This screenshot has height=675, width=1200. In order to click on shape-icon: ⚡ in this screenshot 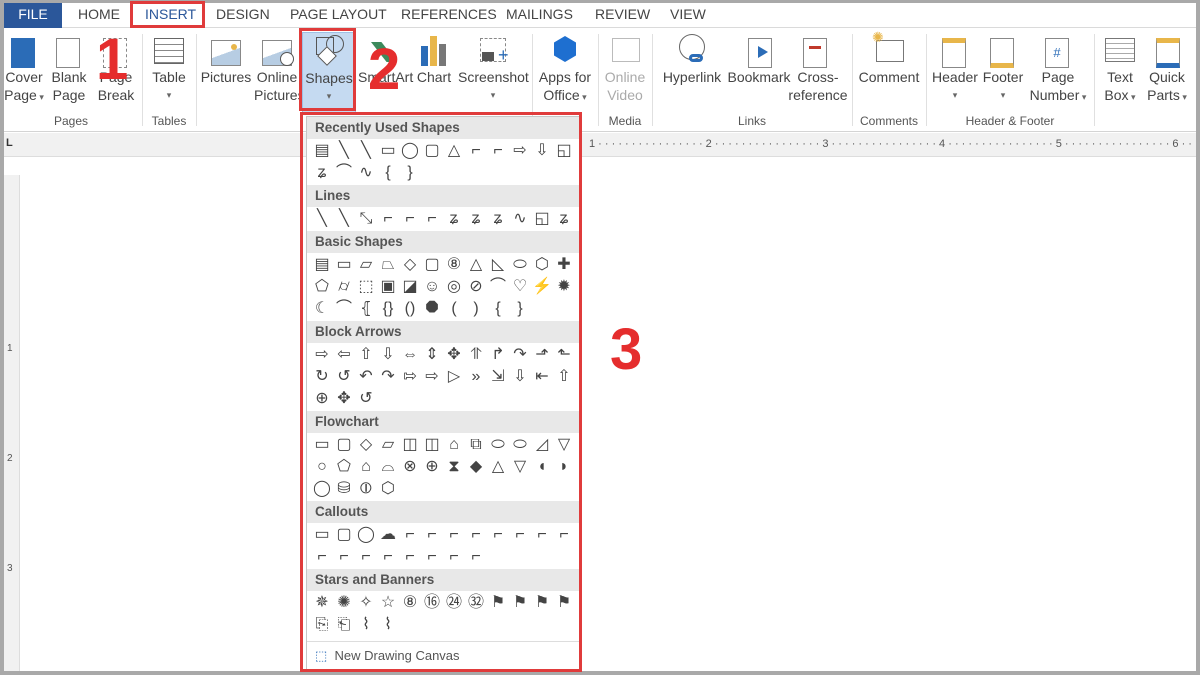, I will do `click(542, 287)`.